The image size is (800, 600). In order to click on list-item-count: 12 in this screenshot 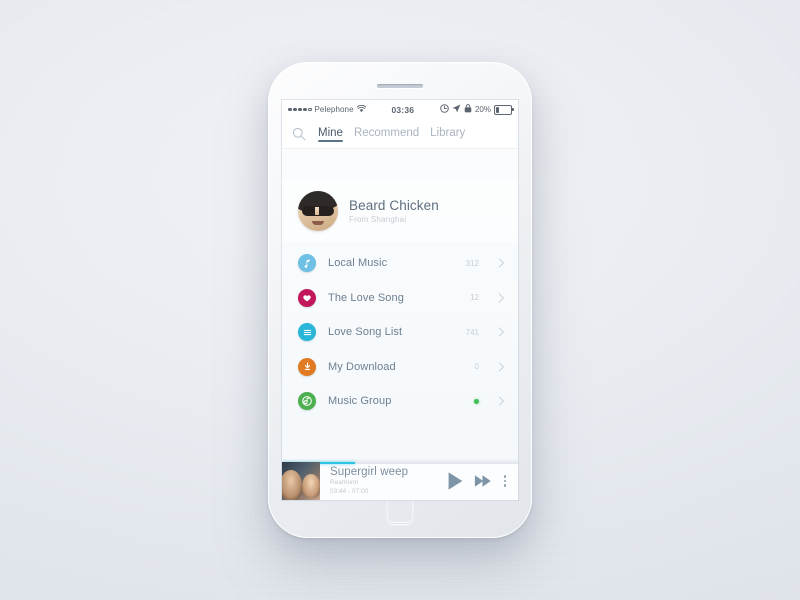, I will do `click(474, 298)`.